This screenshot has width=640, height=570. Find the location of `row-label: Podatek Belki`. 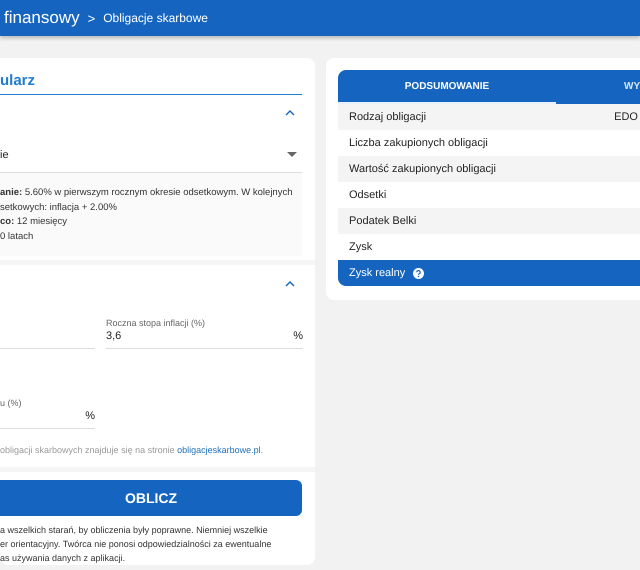

row-label: Podatek Belki is located at coordinates (382, 221).